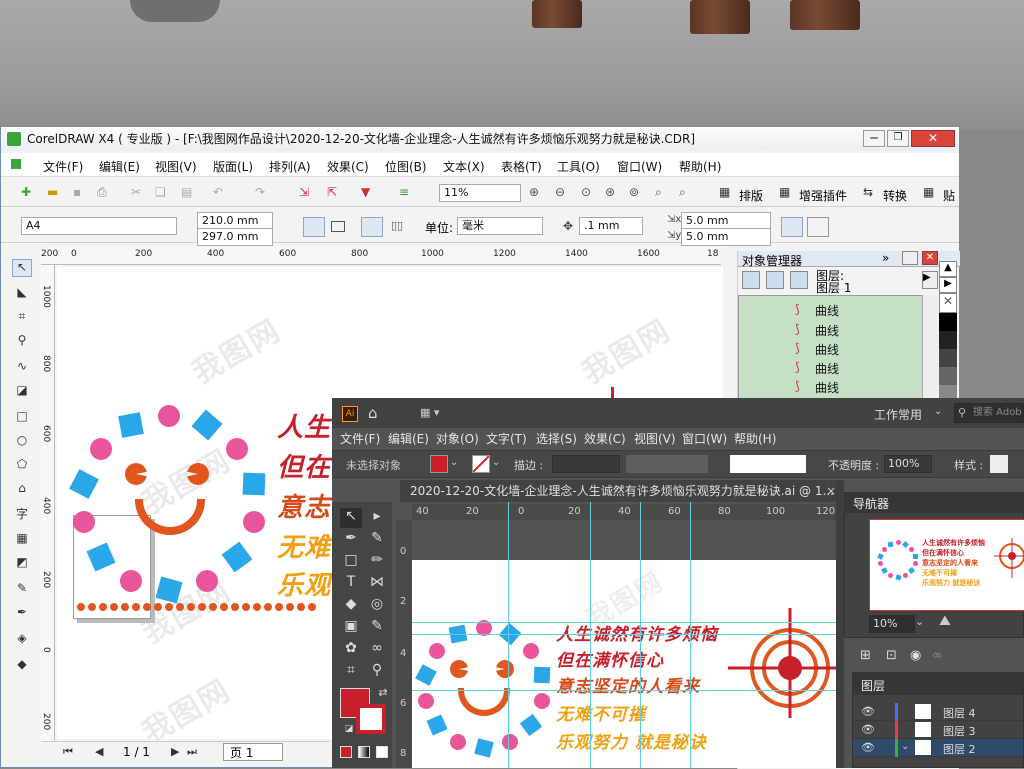 The height and width of the screenshot is (769, 1024). What do you see at coordinates (253, 752) in the screenshot?
I see `page-tab: 页 1` at bounding box center [253, 752].